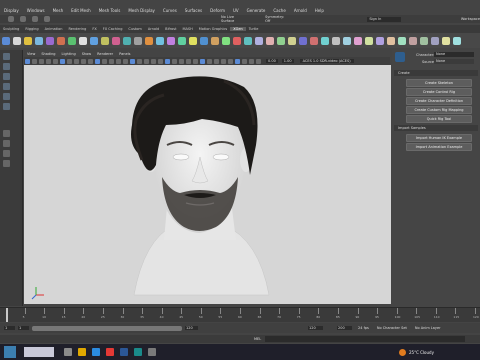 The height and width of the screenshot is (360, 480). I want to click on viewport-menu-shading: Shading, so click(48, 54).